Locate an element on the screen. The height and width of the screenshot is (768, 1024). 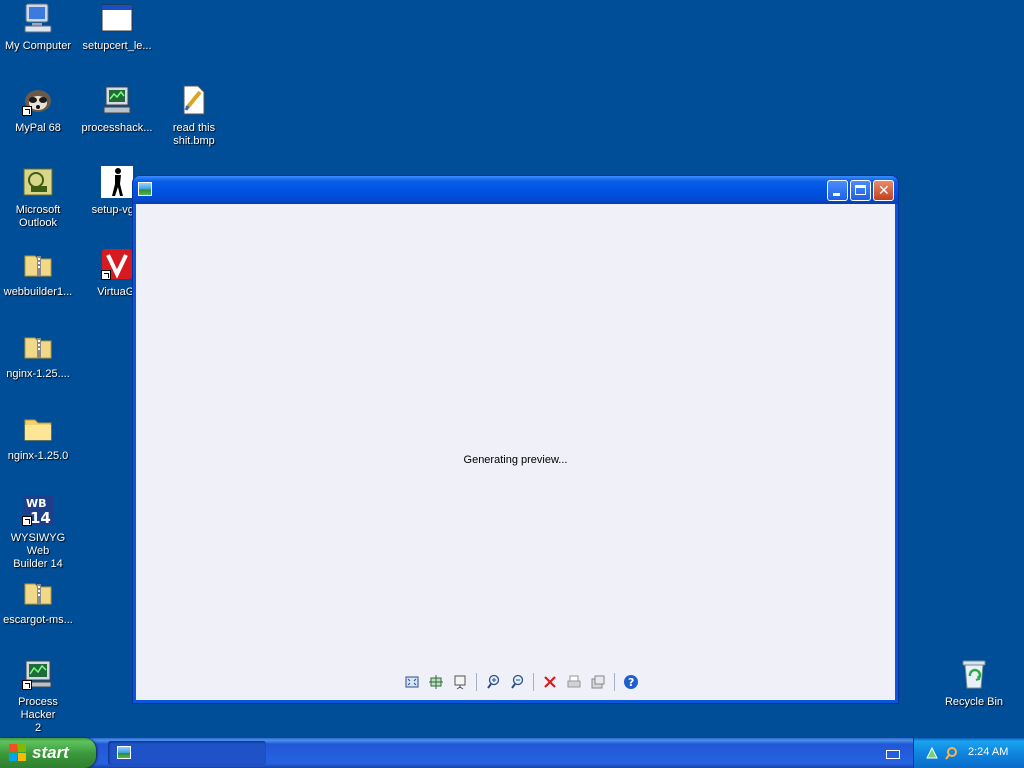
search-icon is located at coordinates (951, 753).